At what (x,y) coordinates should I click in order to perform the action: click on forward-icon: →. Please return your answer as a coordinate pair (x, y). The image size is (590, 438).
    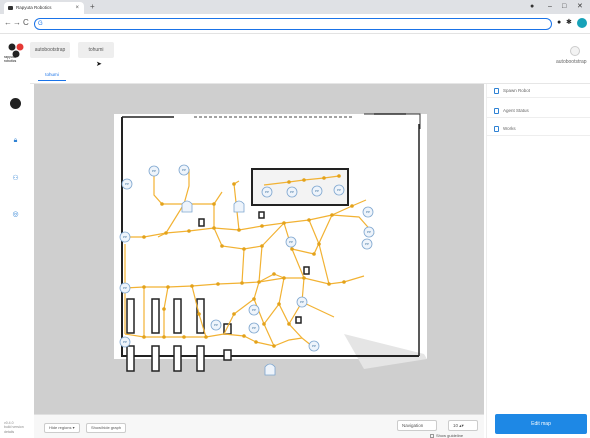
    Looking at the image, I should click on (17, 23).